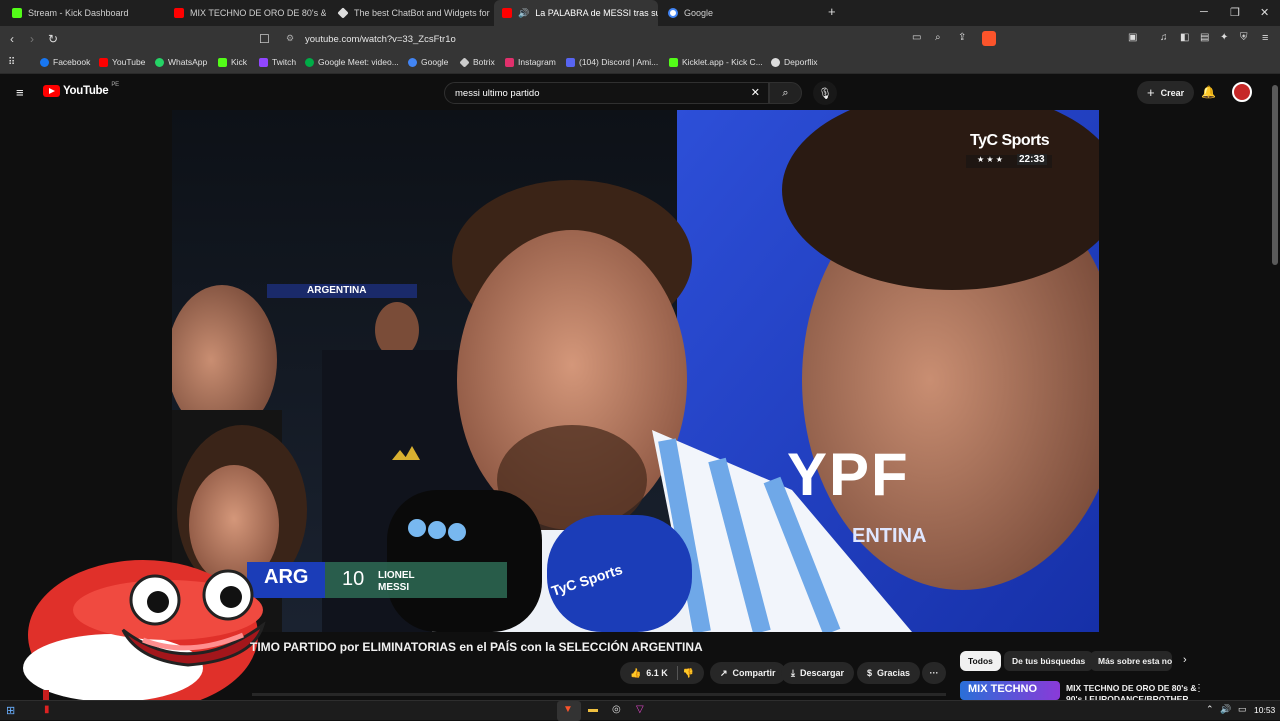 Image resolution: width=1280 pixels, height=721 pixels. Describe the element at coordinates (246, 13) in the screenshot. I see `tab-mix-techno: MIX TECHNO DE ORO DE 80's & 90's` at that location.